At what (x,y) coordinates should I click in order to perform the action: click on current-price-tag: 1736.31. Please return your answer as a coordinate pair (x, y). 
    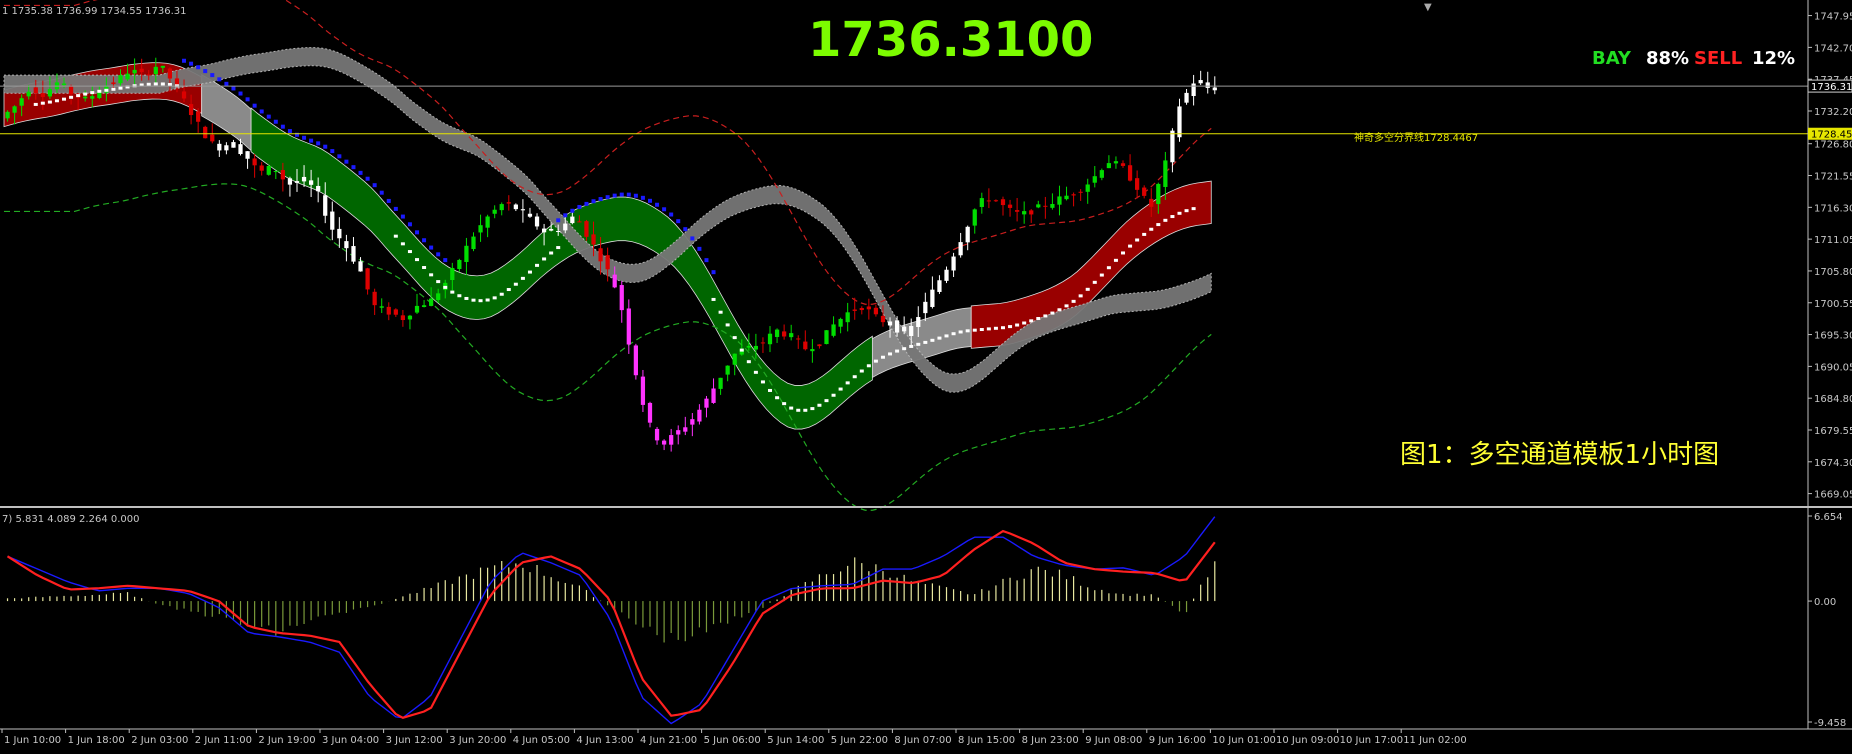
    Looking at the image, I should click on (1829, 86).